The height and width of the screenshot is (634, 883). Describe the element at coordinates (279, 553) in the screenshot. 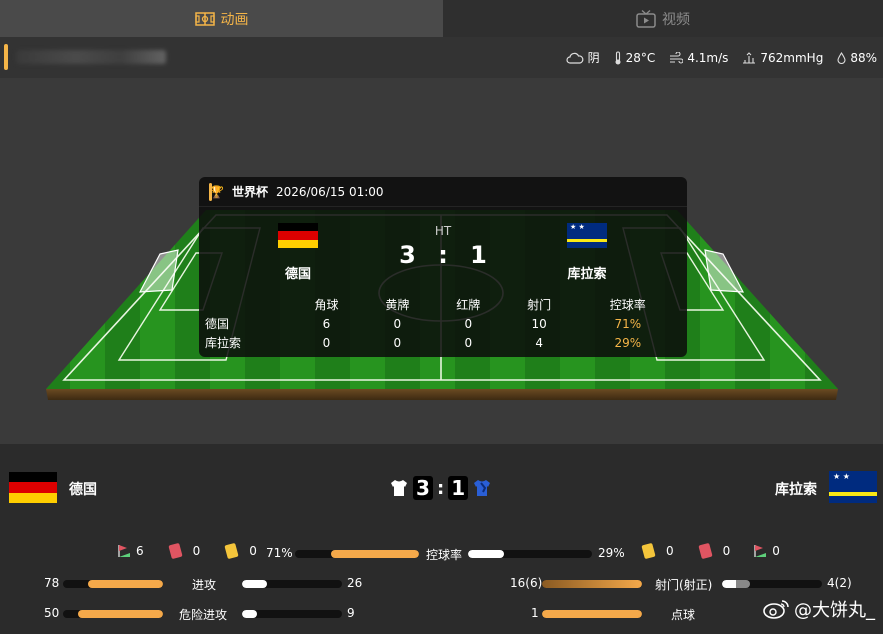

I see `home-possession-value: 71%` at that location.